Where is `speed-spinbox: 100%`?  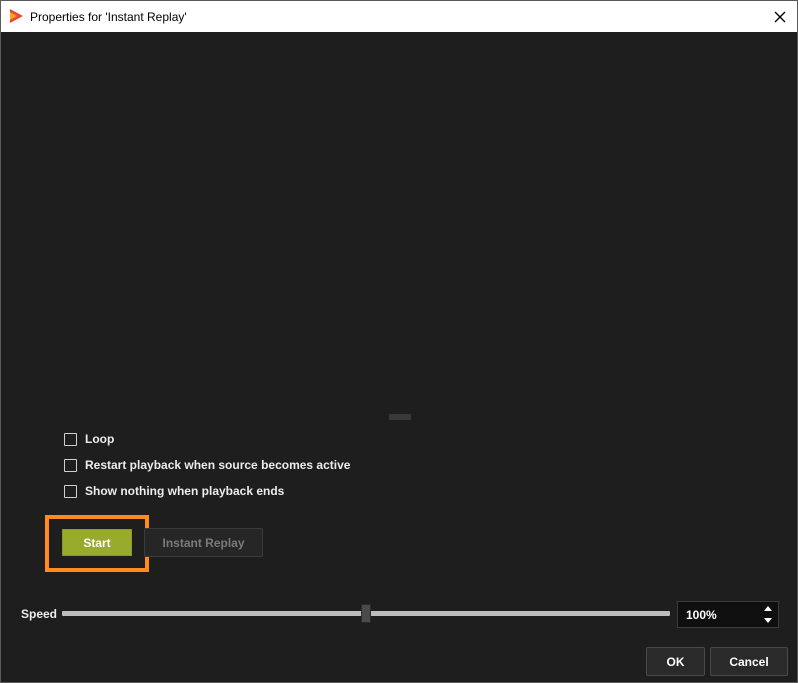 speed-spinbox: 100% is located at coordinates (728, 614).